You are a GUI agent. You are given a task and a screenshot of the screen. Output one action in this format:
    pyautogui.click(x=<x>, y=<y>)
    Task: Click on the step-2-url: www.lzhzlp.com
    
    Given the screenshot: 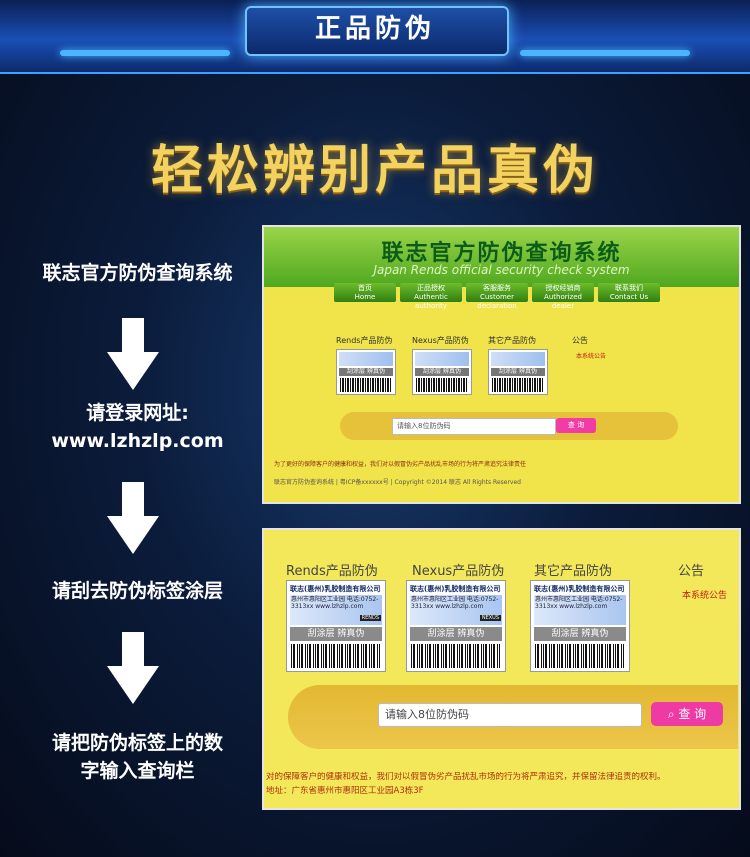 What is the action you would take?
    pyautogui.click(x=137, y=441)
    